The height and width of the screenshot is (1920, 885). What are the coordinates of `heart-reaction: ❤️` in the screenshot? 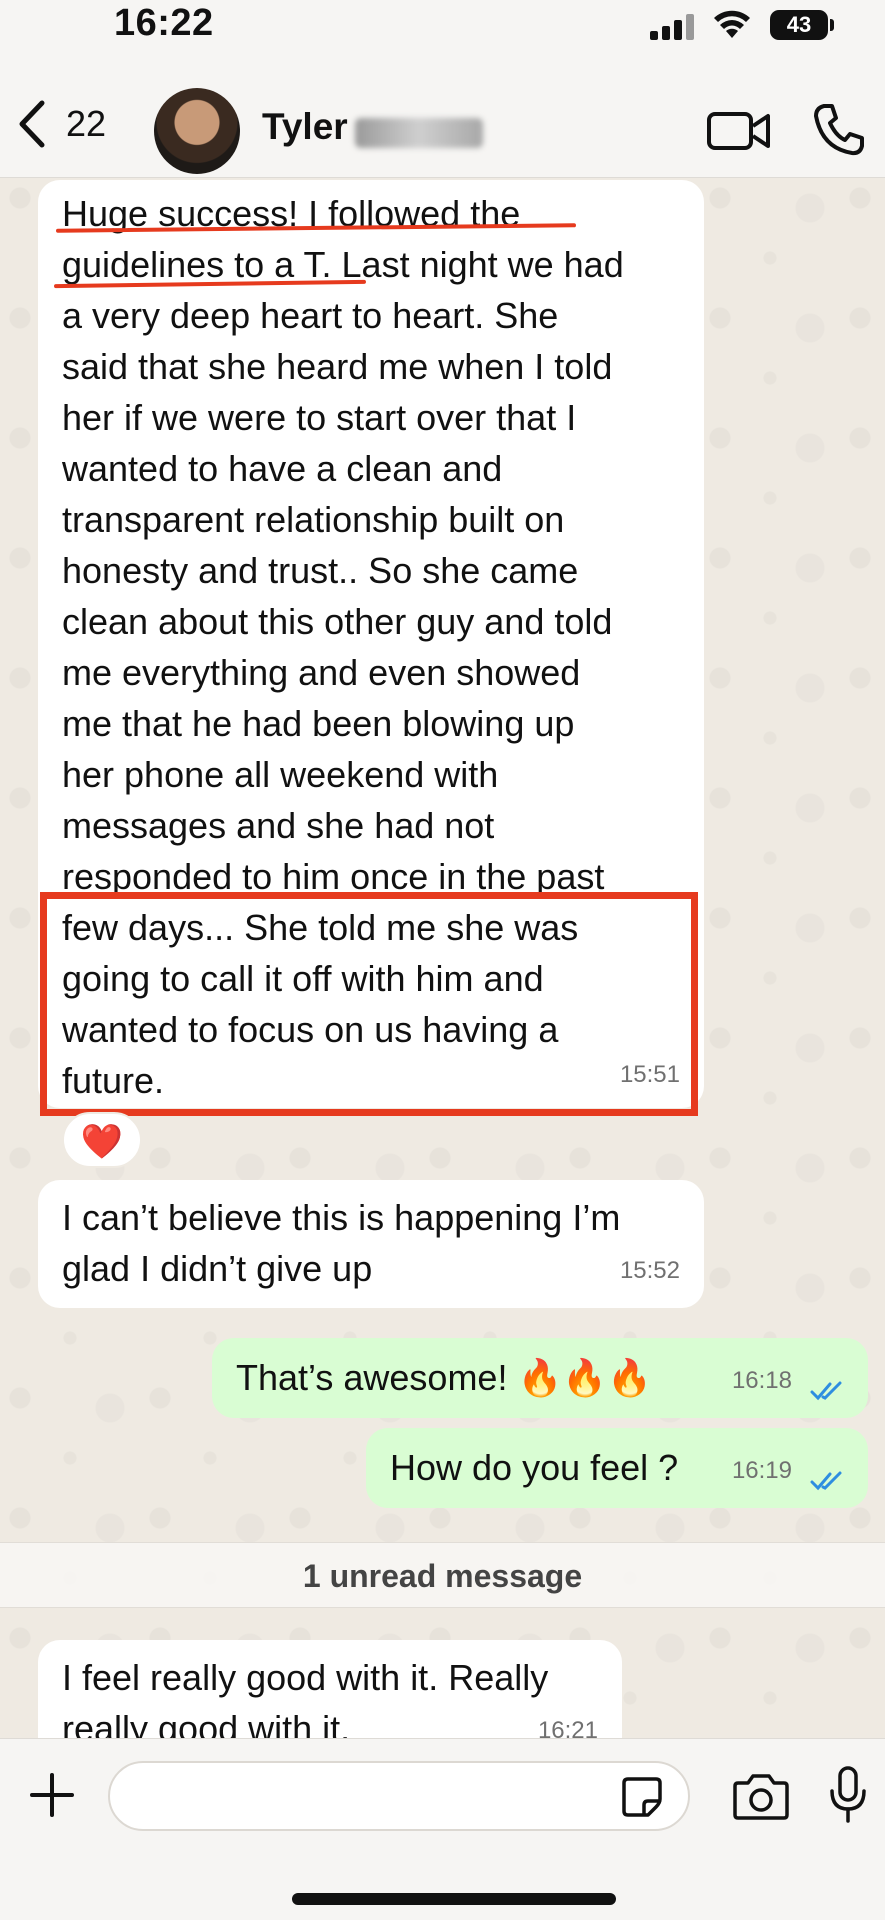 It's located at (102, 1140).